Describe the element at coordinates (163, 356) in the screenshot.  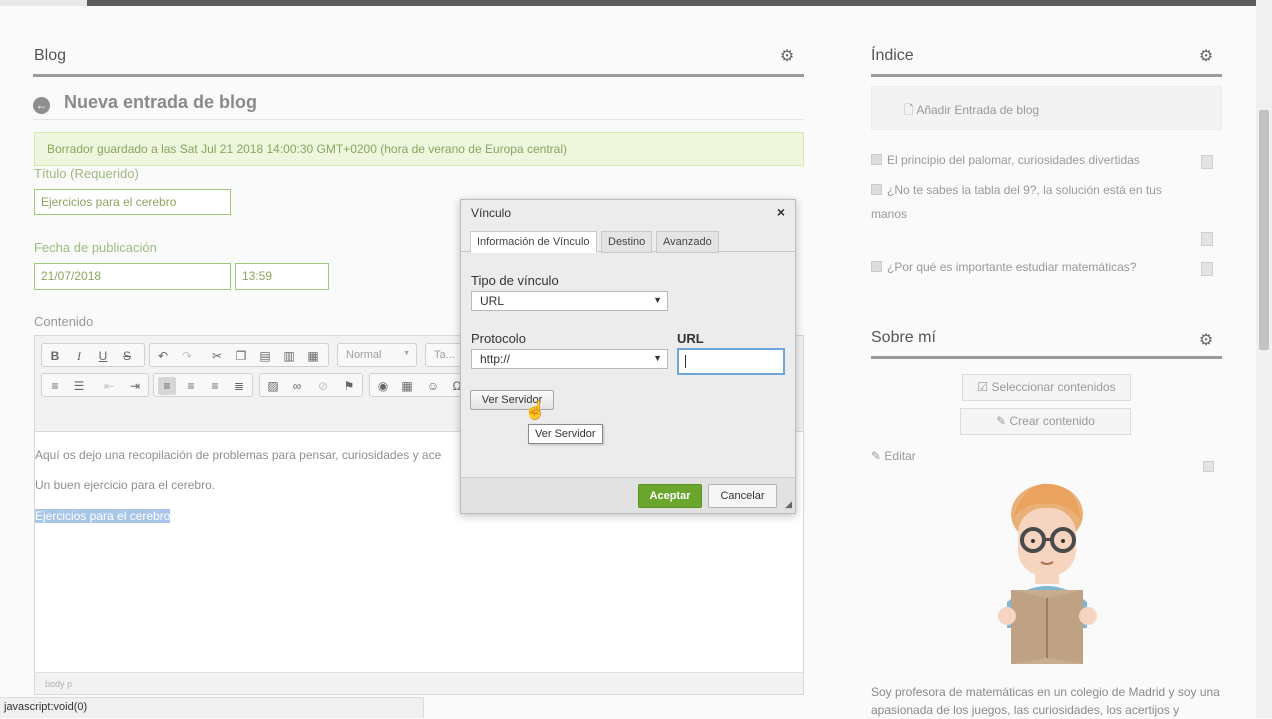
I see `undo-icon: ↶` at that location.